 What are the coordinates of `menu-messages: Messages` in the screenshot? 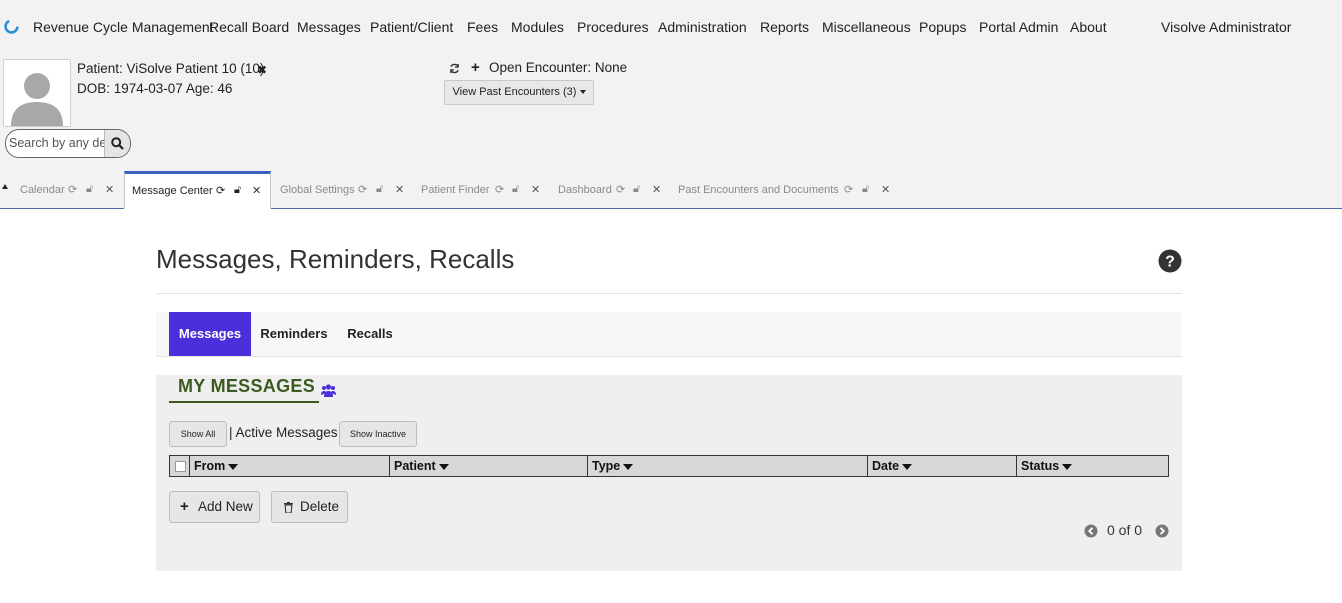 It's located at (329, 27).